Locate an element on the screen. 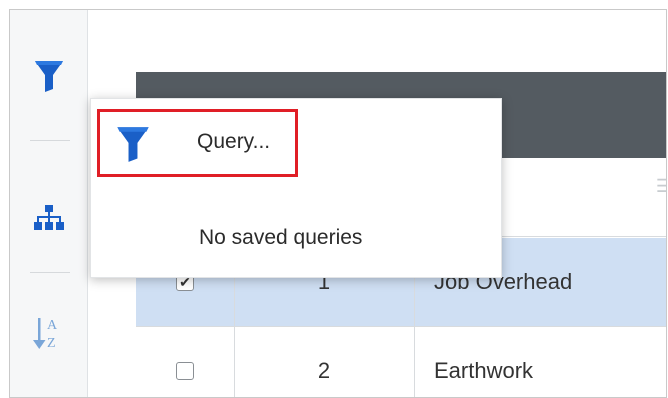 The image size is (668, 398). left-toolbar: A Z is located at coordinates (49, 203).